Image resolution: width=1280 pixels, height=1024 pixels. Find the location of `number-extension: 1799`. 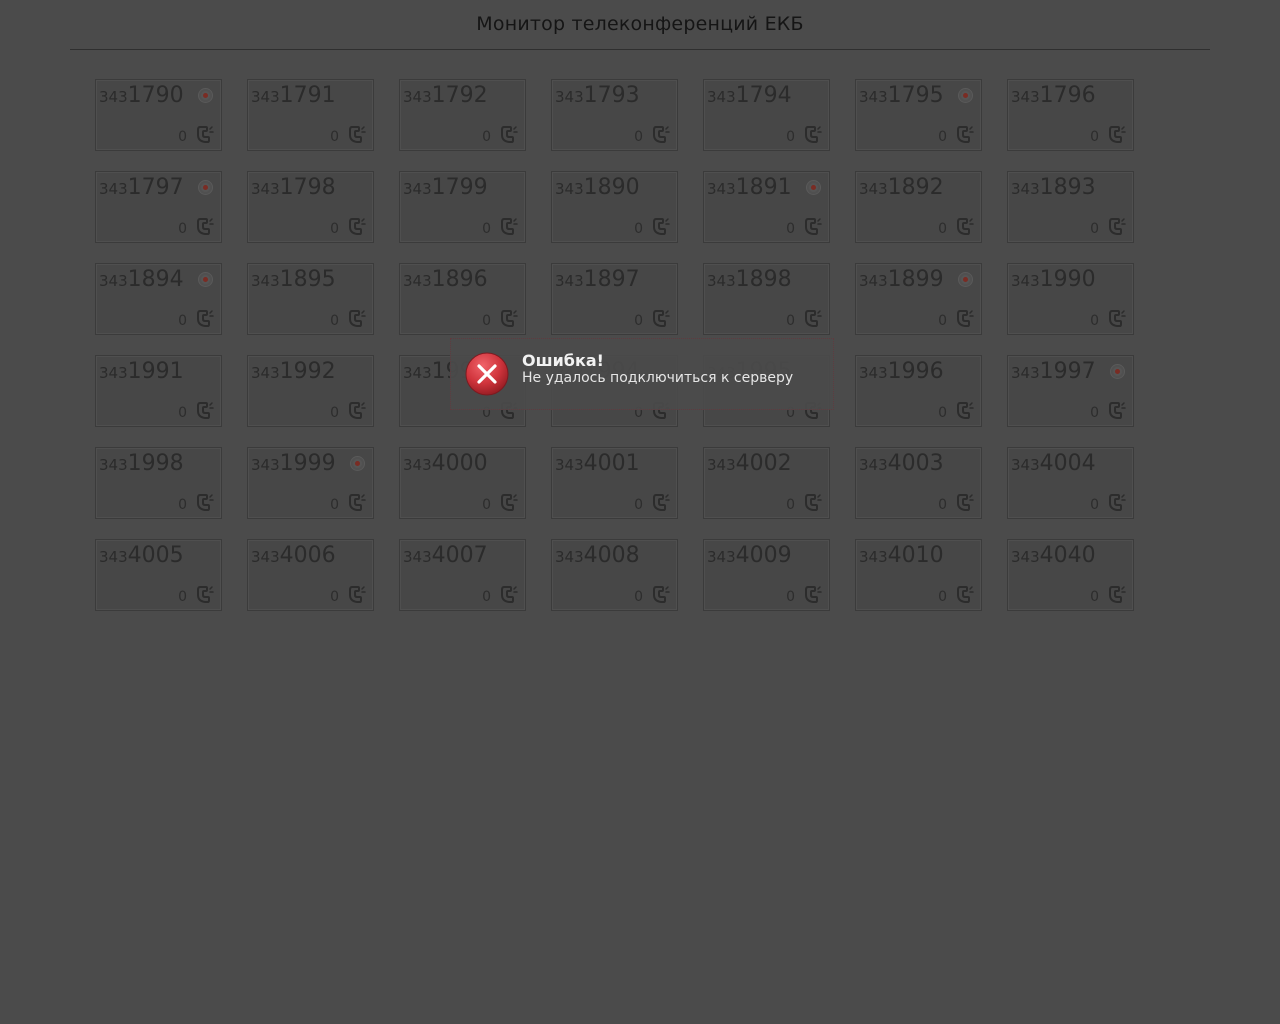

number-extension: 1799 is located at coordinates (459, 187).